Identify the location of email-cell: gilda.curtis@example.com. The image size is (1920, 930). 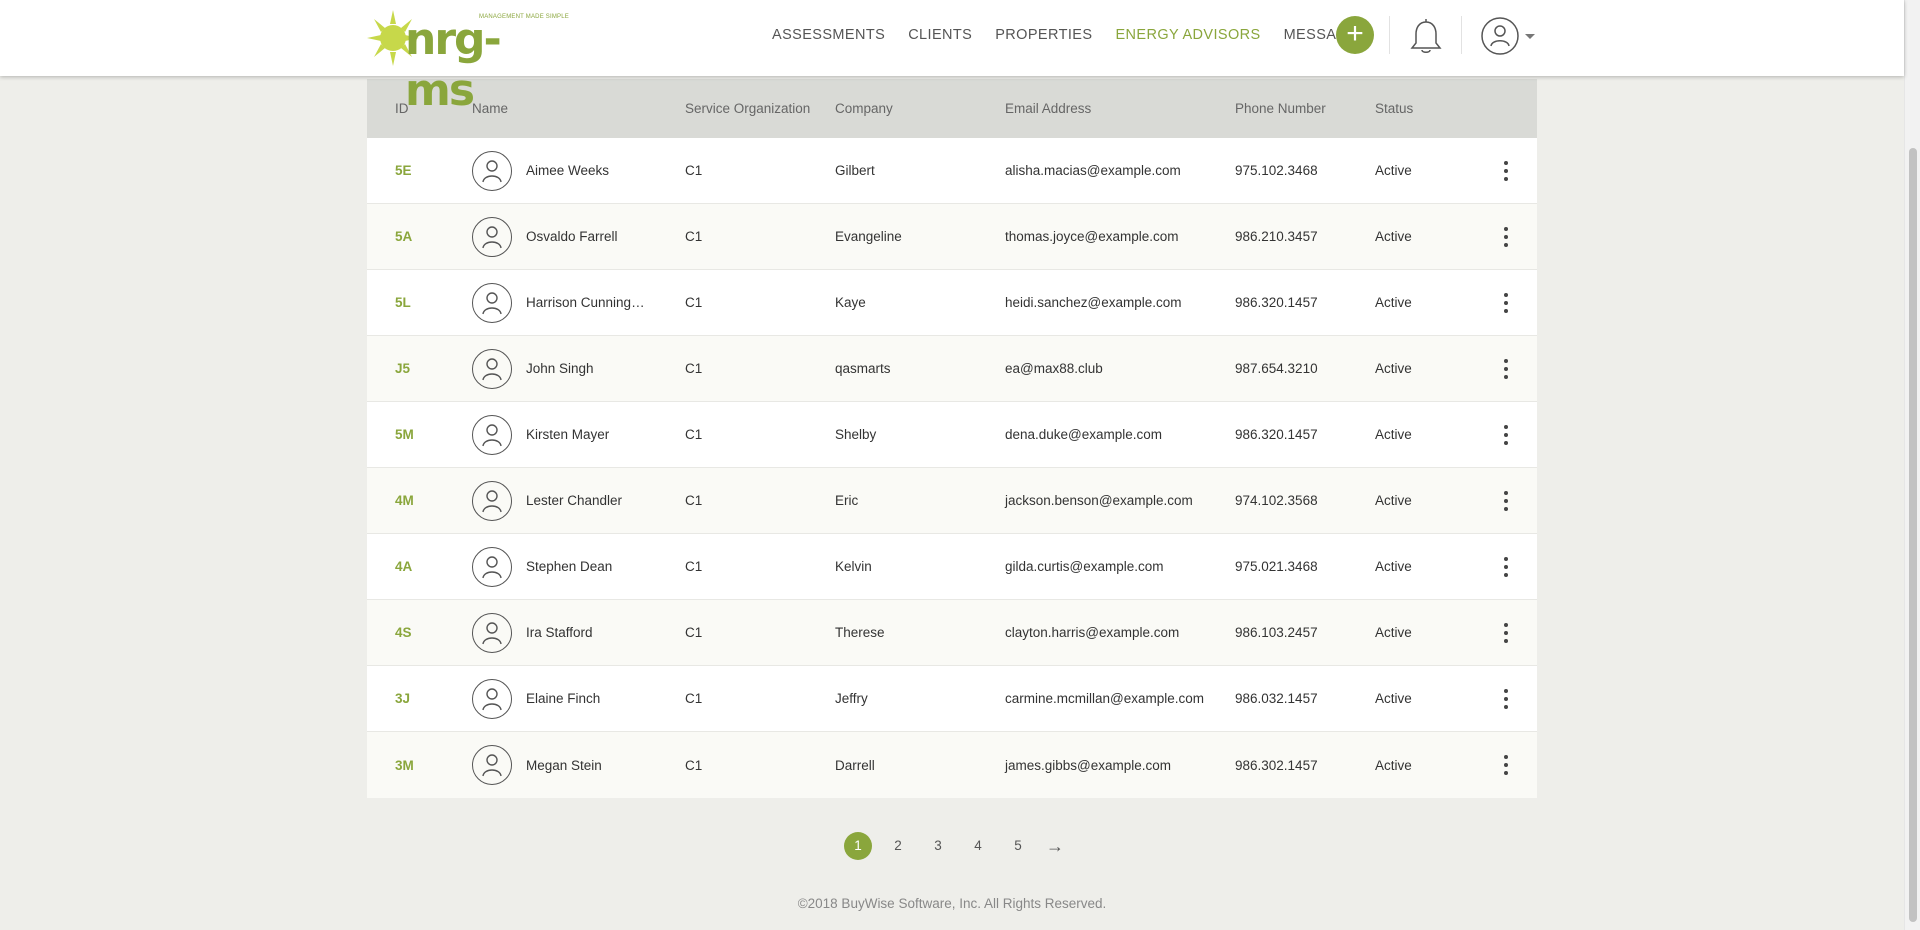
(1084, 566).